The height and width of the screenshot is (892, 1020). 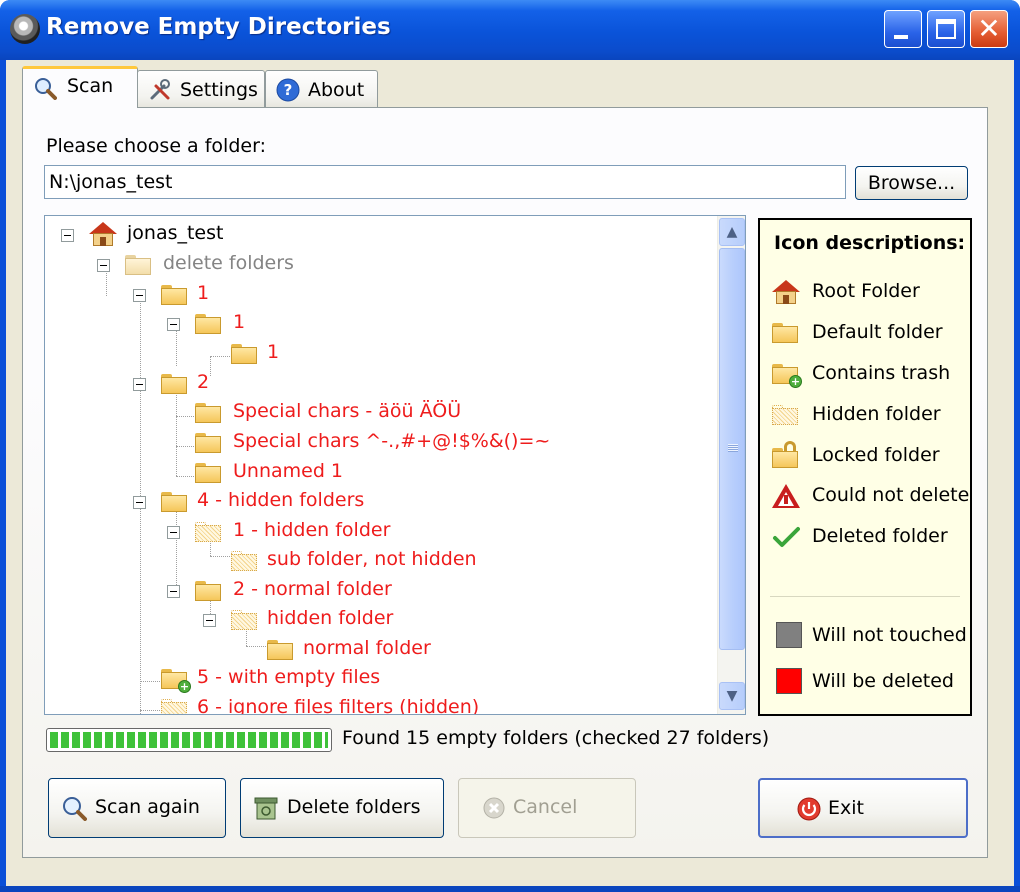 I want to click on title-bar: Remove Empty Directories ✕, so click(x=510, y=30).